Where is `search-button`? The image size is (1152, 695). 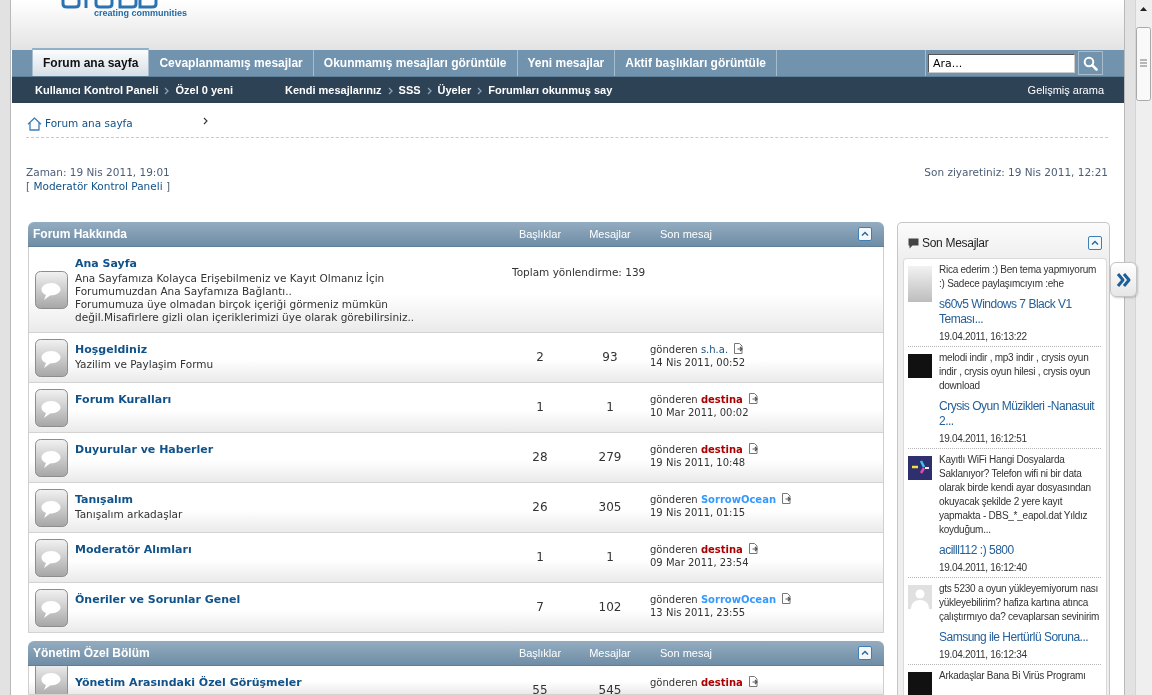 search-button is located at coordinates (1090, 63).